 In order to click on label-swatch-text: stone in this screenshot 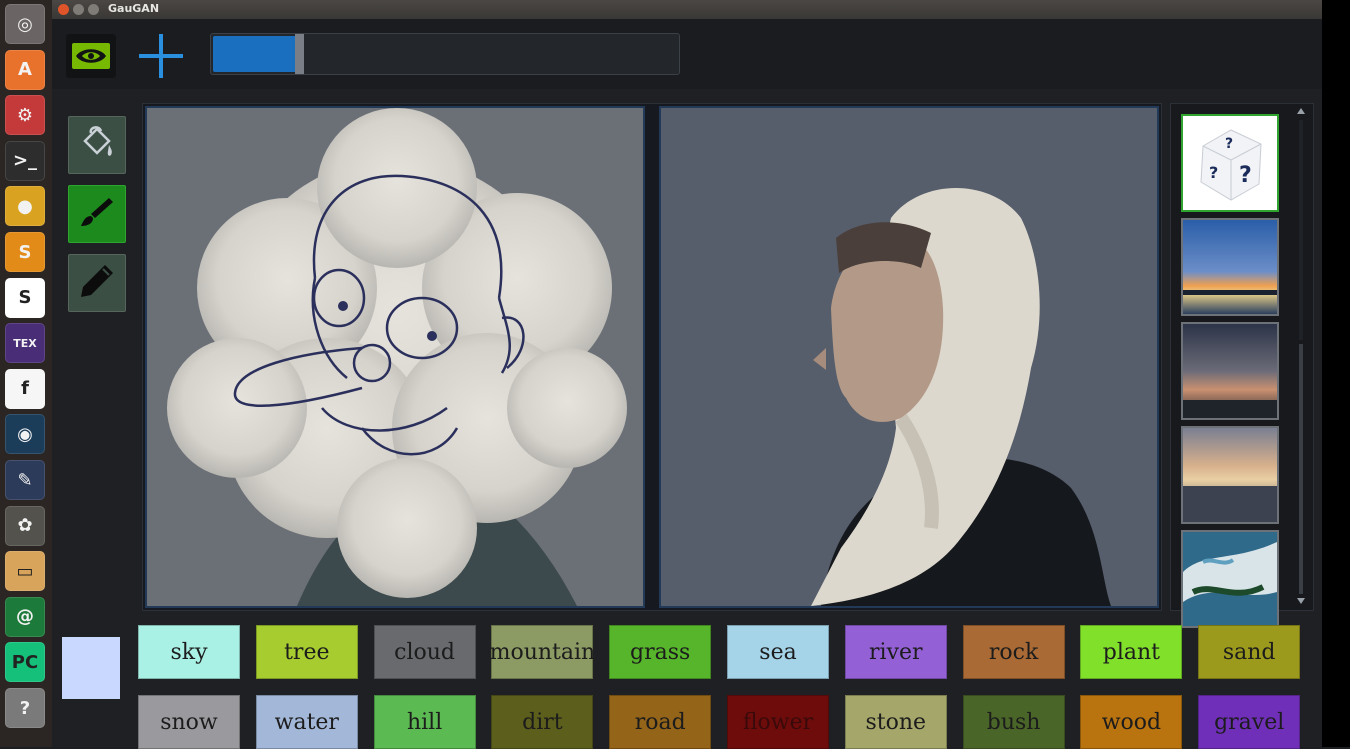, I will do `click(896, 722)`.